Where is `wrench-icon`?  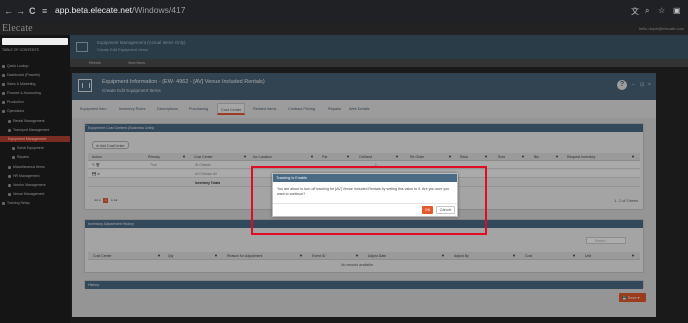
wrench-icon is located at coordinates (13, 157).